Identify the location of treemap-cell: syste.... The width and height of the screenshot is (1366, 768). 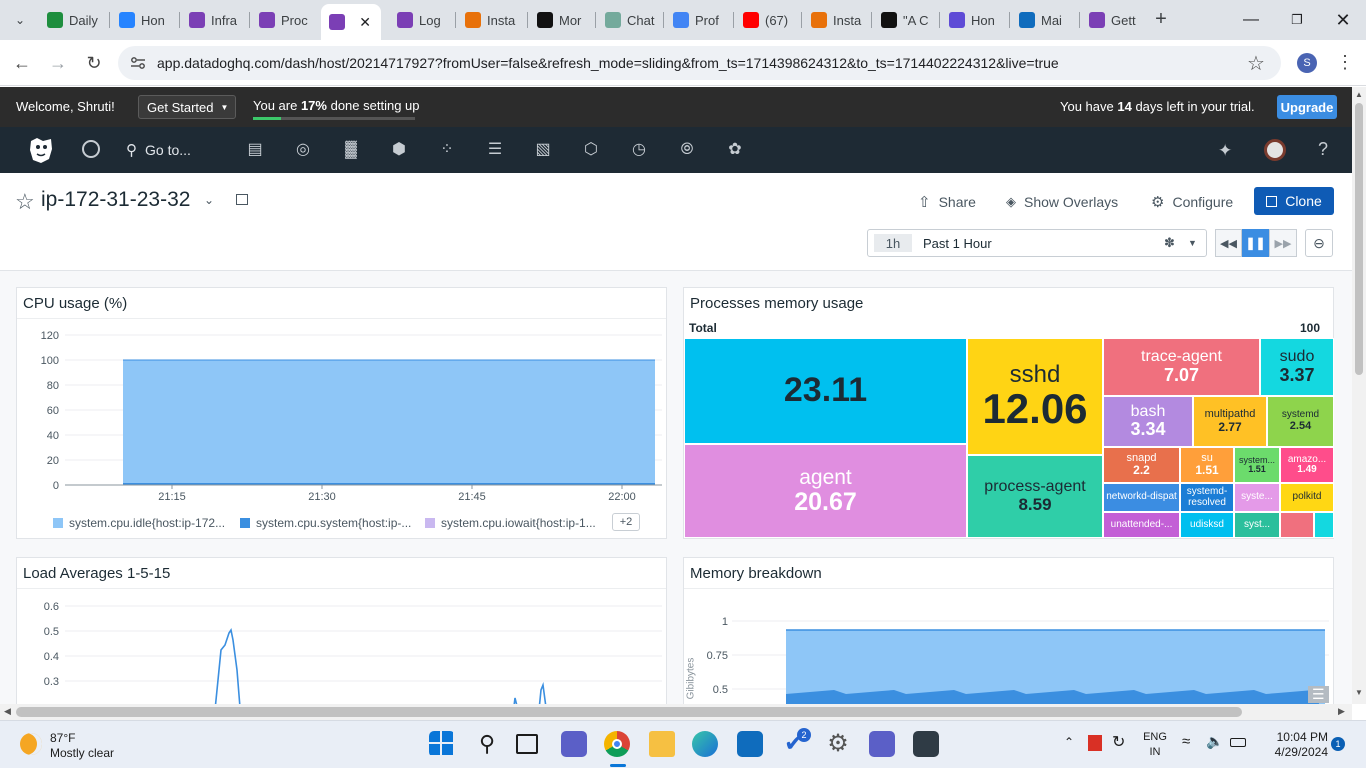
(1257, 497).